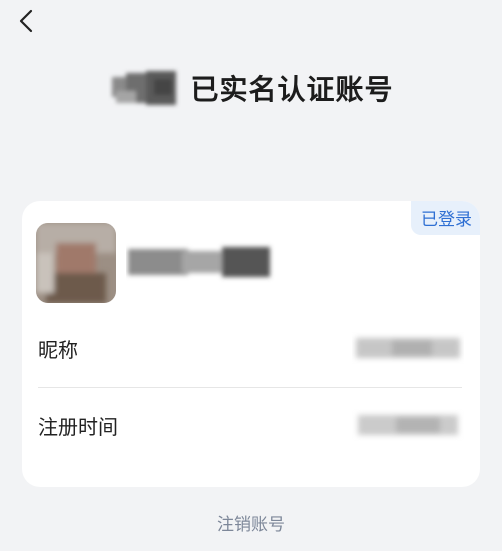 The width and height of the screenshot is (502, 551). I want to click on back-button, so click(28, 22).